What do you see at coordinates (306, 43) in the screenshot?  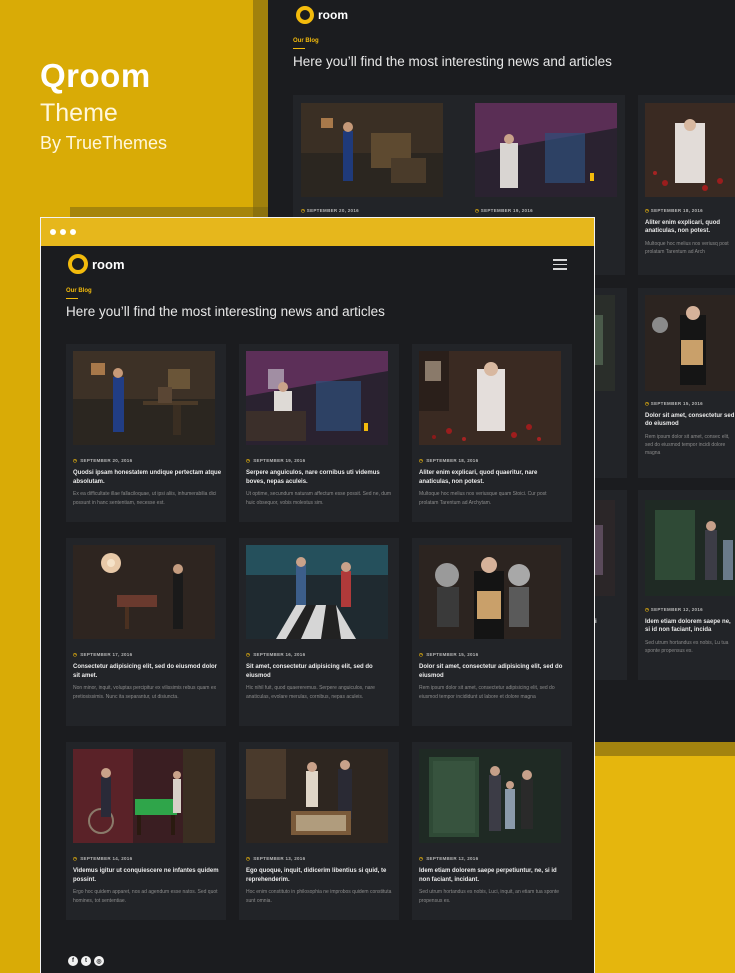 I see `back-kicker: Our Blog` at bounding box center [306, 43].